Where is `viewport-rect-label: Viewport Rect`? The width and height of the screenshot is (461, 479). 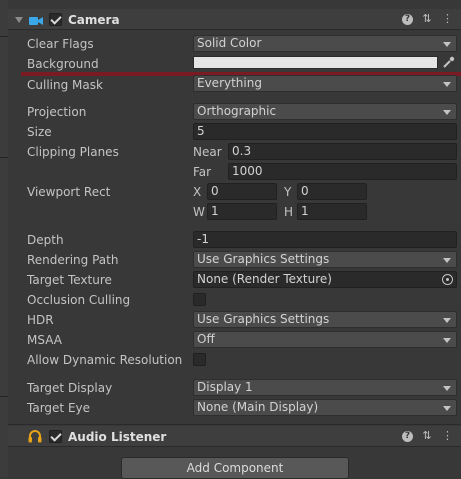 viewport-rect-label: Viewport Rect is located at coordinates (69, 192).